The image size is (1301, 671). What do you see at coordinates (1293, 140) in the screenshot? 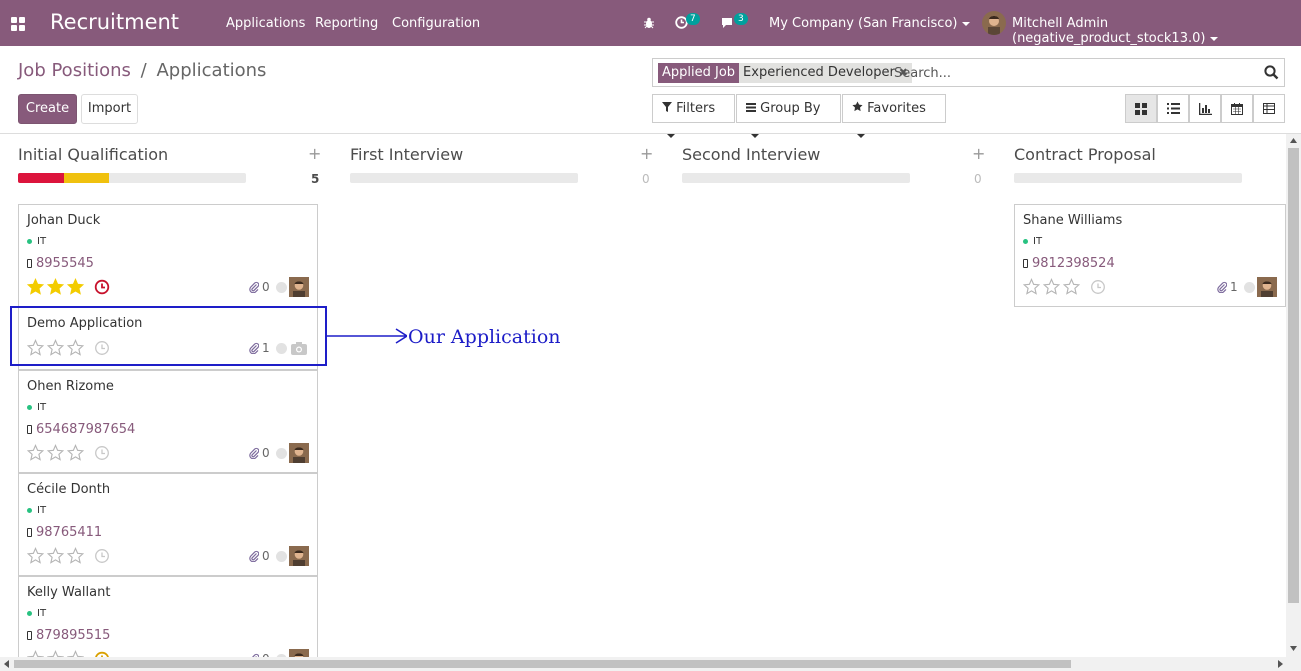
I see `scroll-up-icon` at bounding box center [1293, 140].